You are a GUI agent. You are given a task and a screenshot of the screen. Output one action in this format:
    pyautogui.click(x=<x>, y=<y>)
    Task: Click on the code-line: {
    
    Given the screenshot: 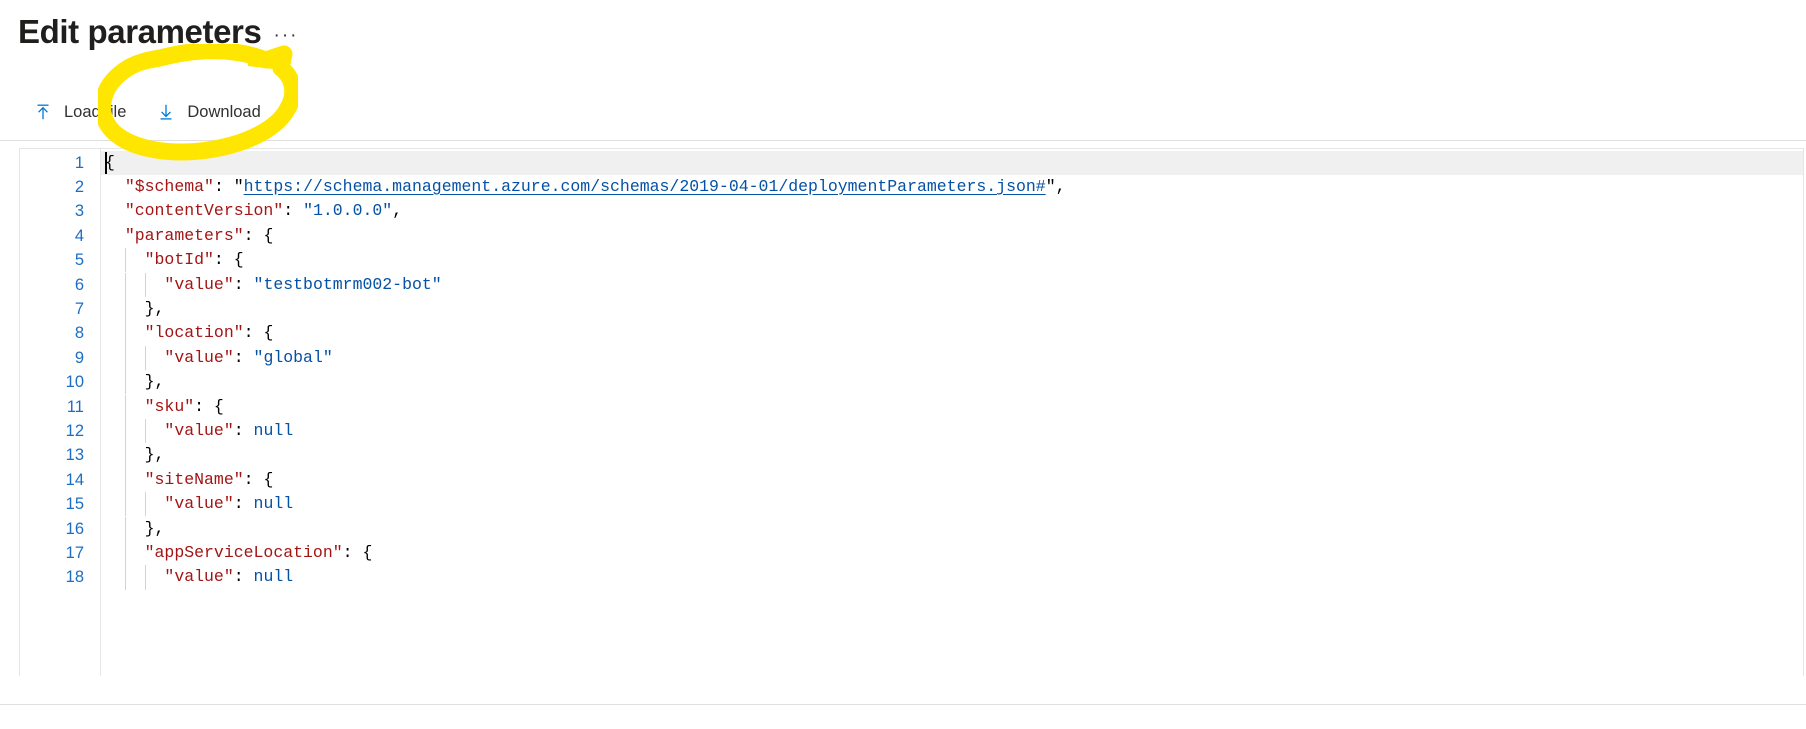 What is the action you would take?
    pyautogui.click(x=108, y=163)
    